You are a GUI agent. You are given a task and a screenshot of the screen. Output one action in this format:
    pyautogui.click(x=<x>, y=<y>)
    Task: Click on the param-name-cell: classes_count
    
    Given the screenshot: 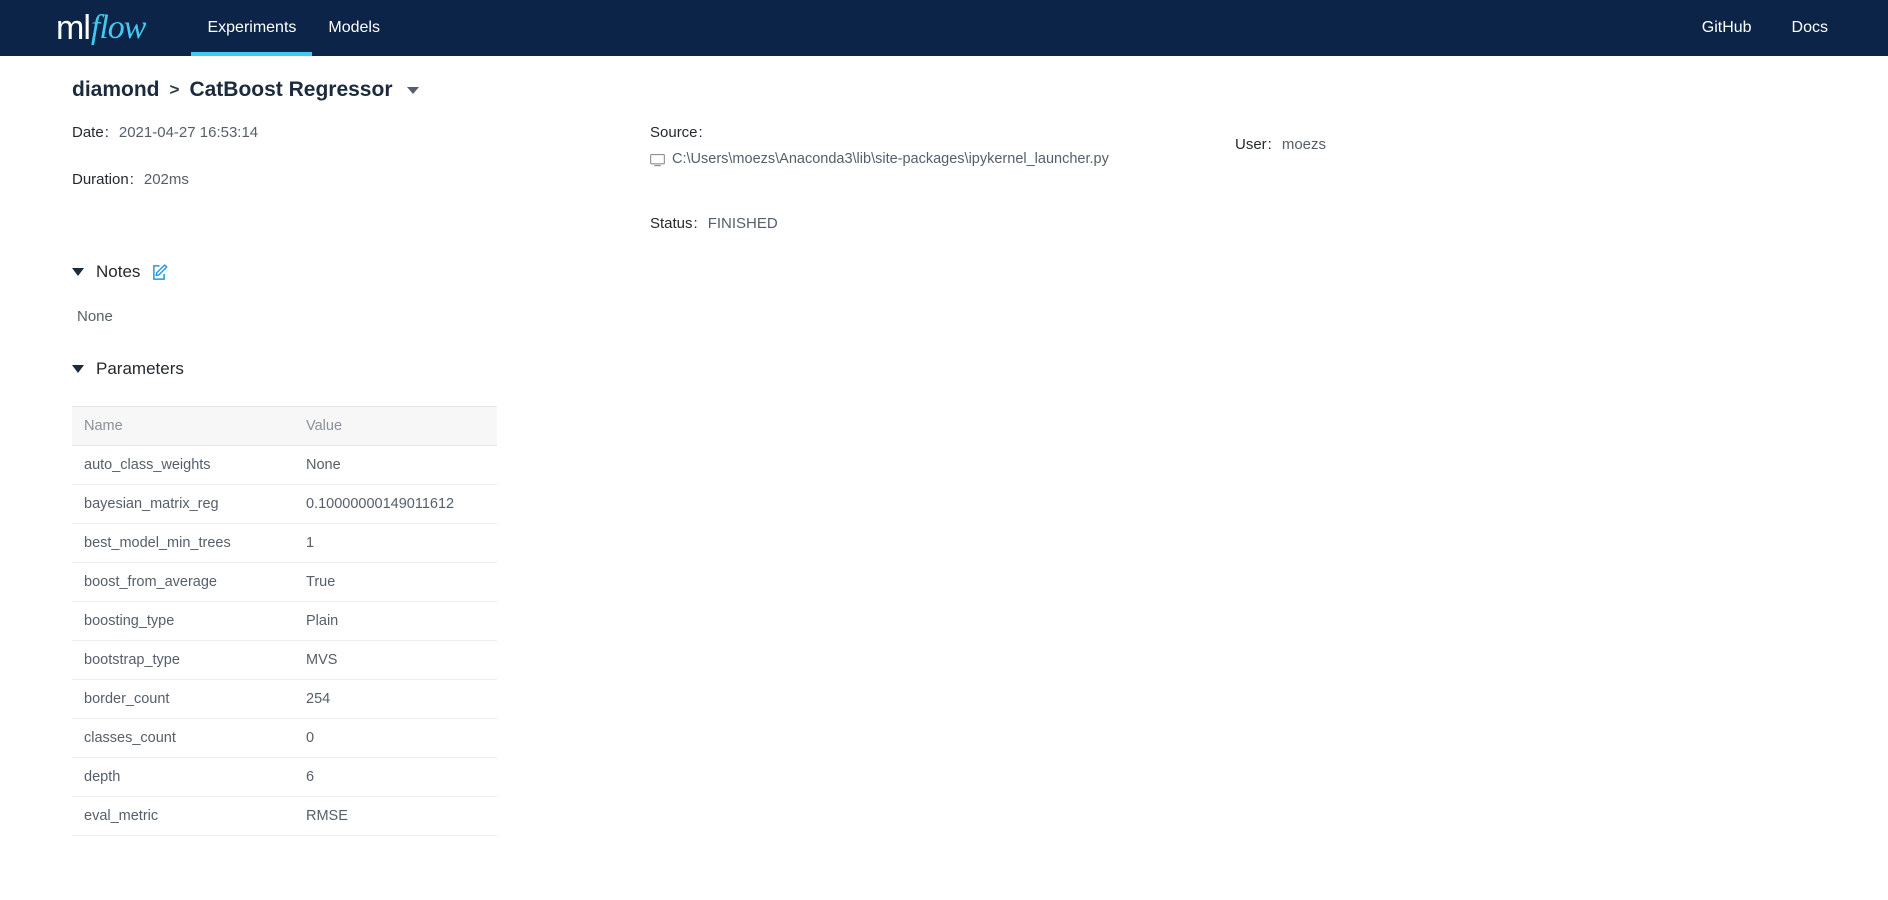 What is the action you would take?
    pyautogui.click(x=183, y=738)
    